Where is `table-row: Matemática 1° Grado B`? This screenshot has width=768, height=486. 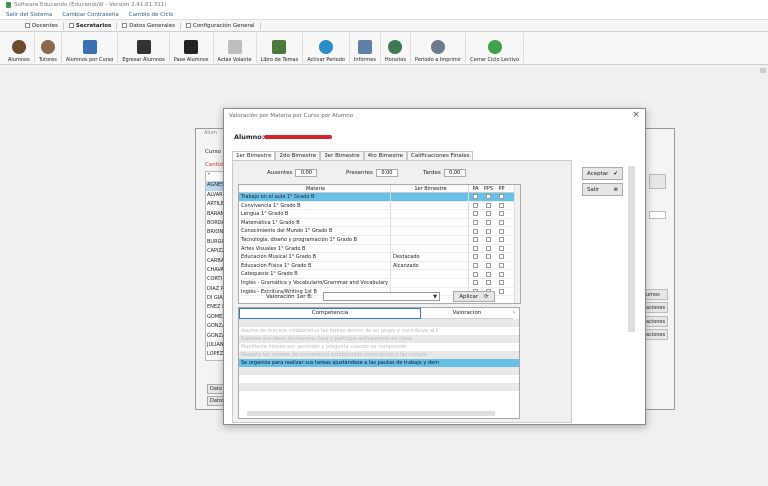
table-row: Matemática 1° Grado B is located at coordinates (379, 223).